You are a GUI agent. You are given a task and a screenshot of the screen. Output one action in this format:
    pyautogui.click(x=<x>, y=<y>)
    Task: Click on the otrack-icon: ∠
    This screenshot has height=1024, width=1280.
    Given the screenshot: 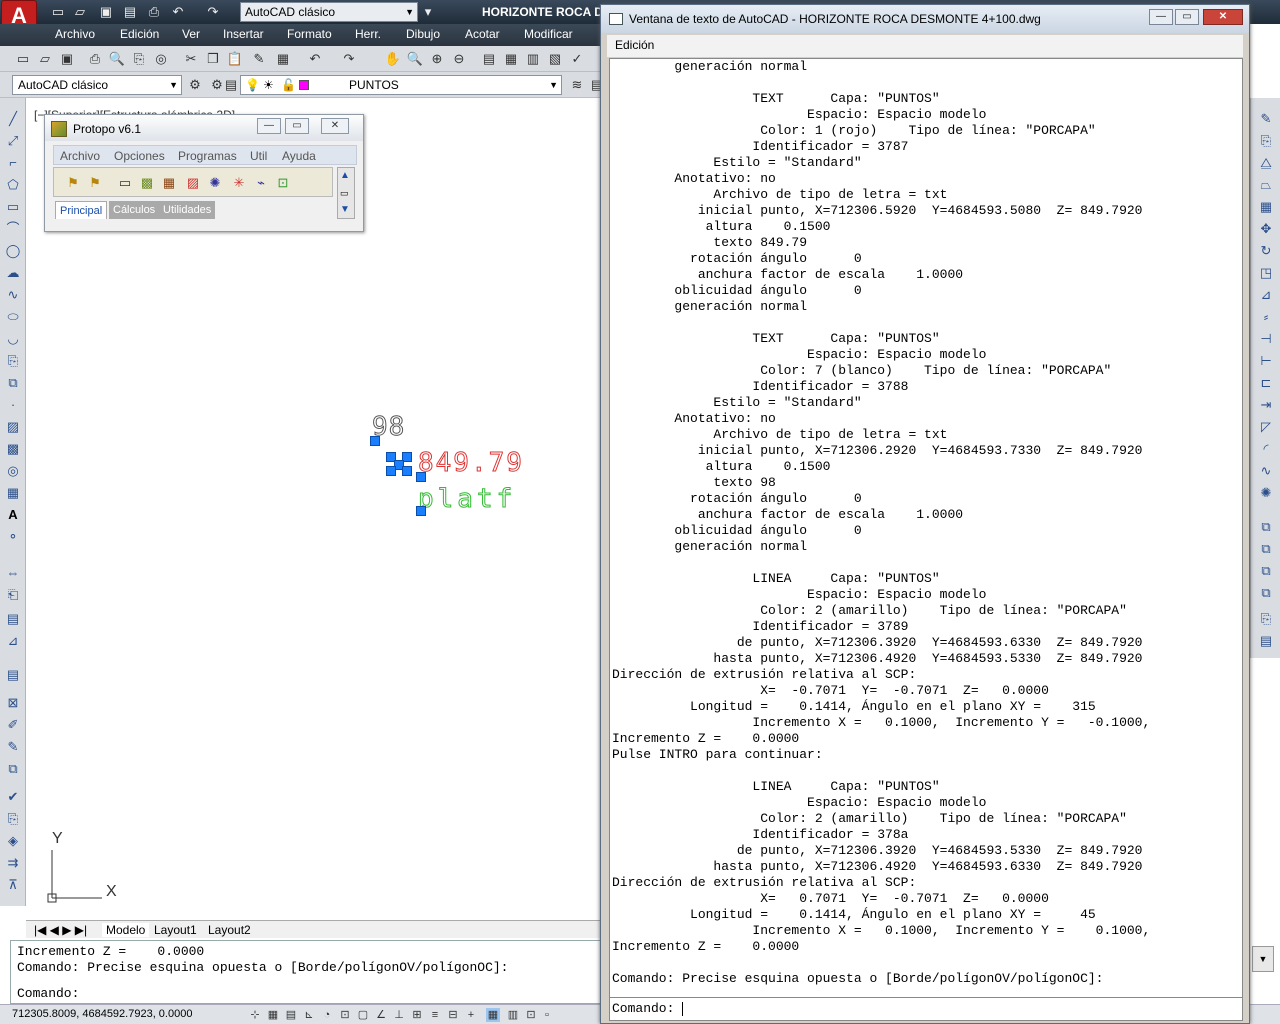 What is the action you would take?
    pyautogui.click(x=381, y=1015)
    